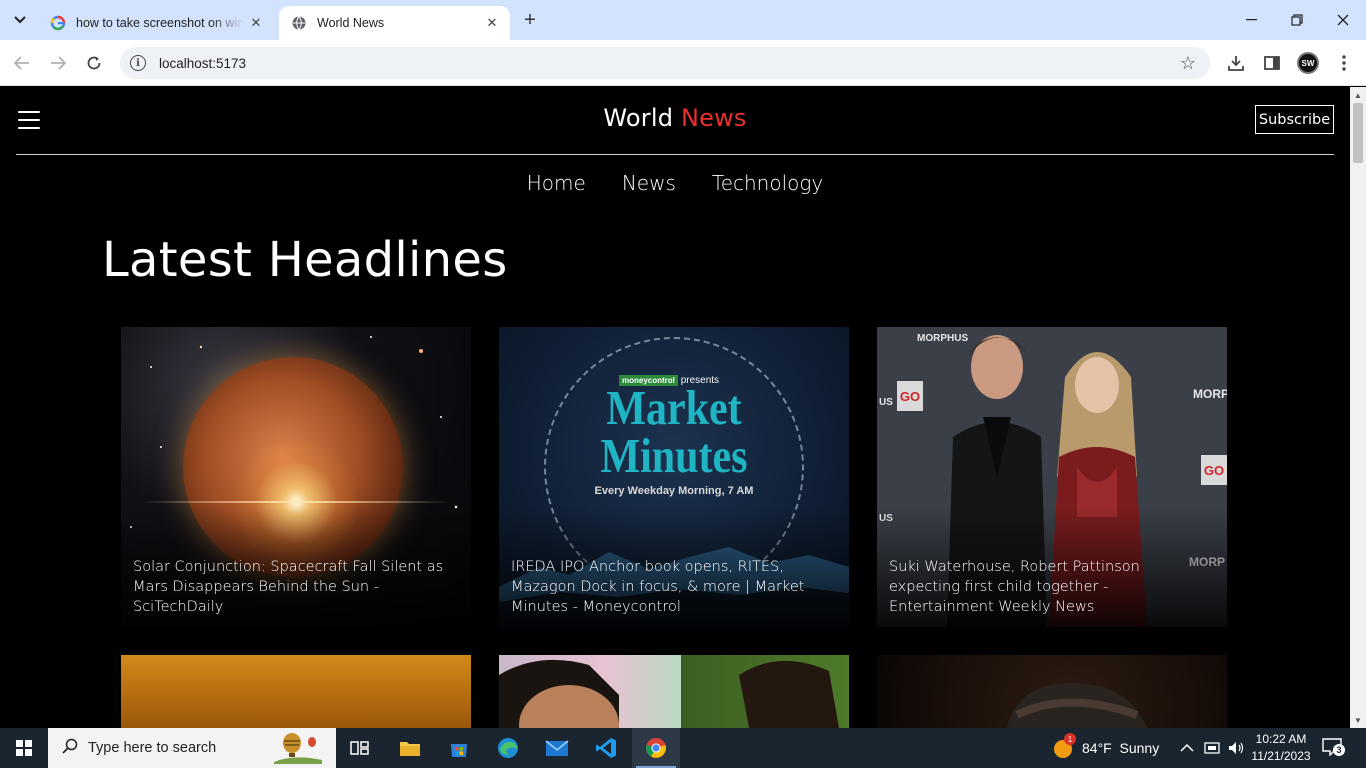  I want to click on brand-primary: World, so click(638, 118).